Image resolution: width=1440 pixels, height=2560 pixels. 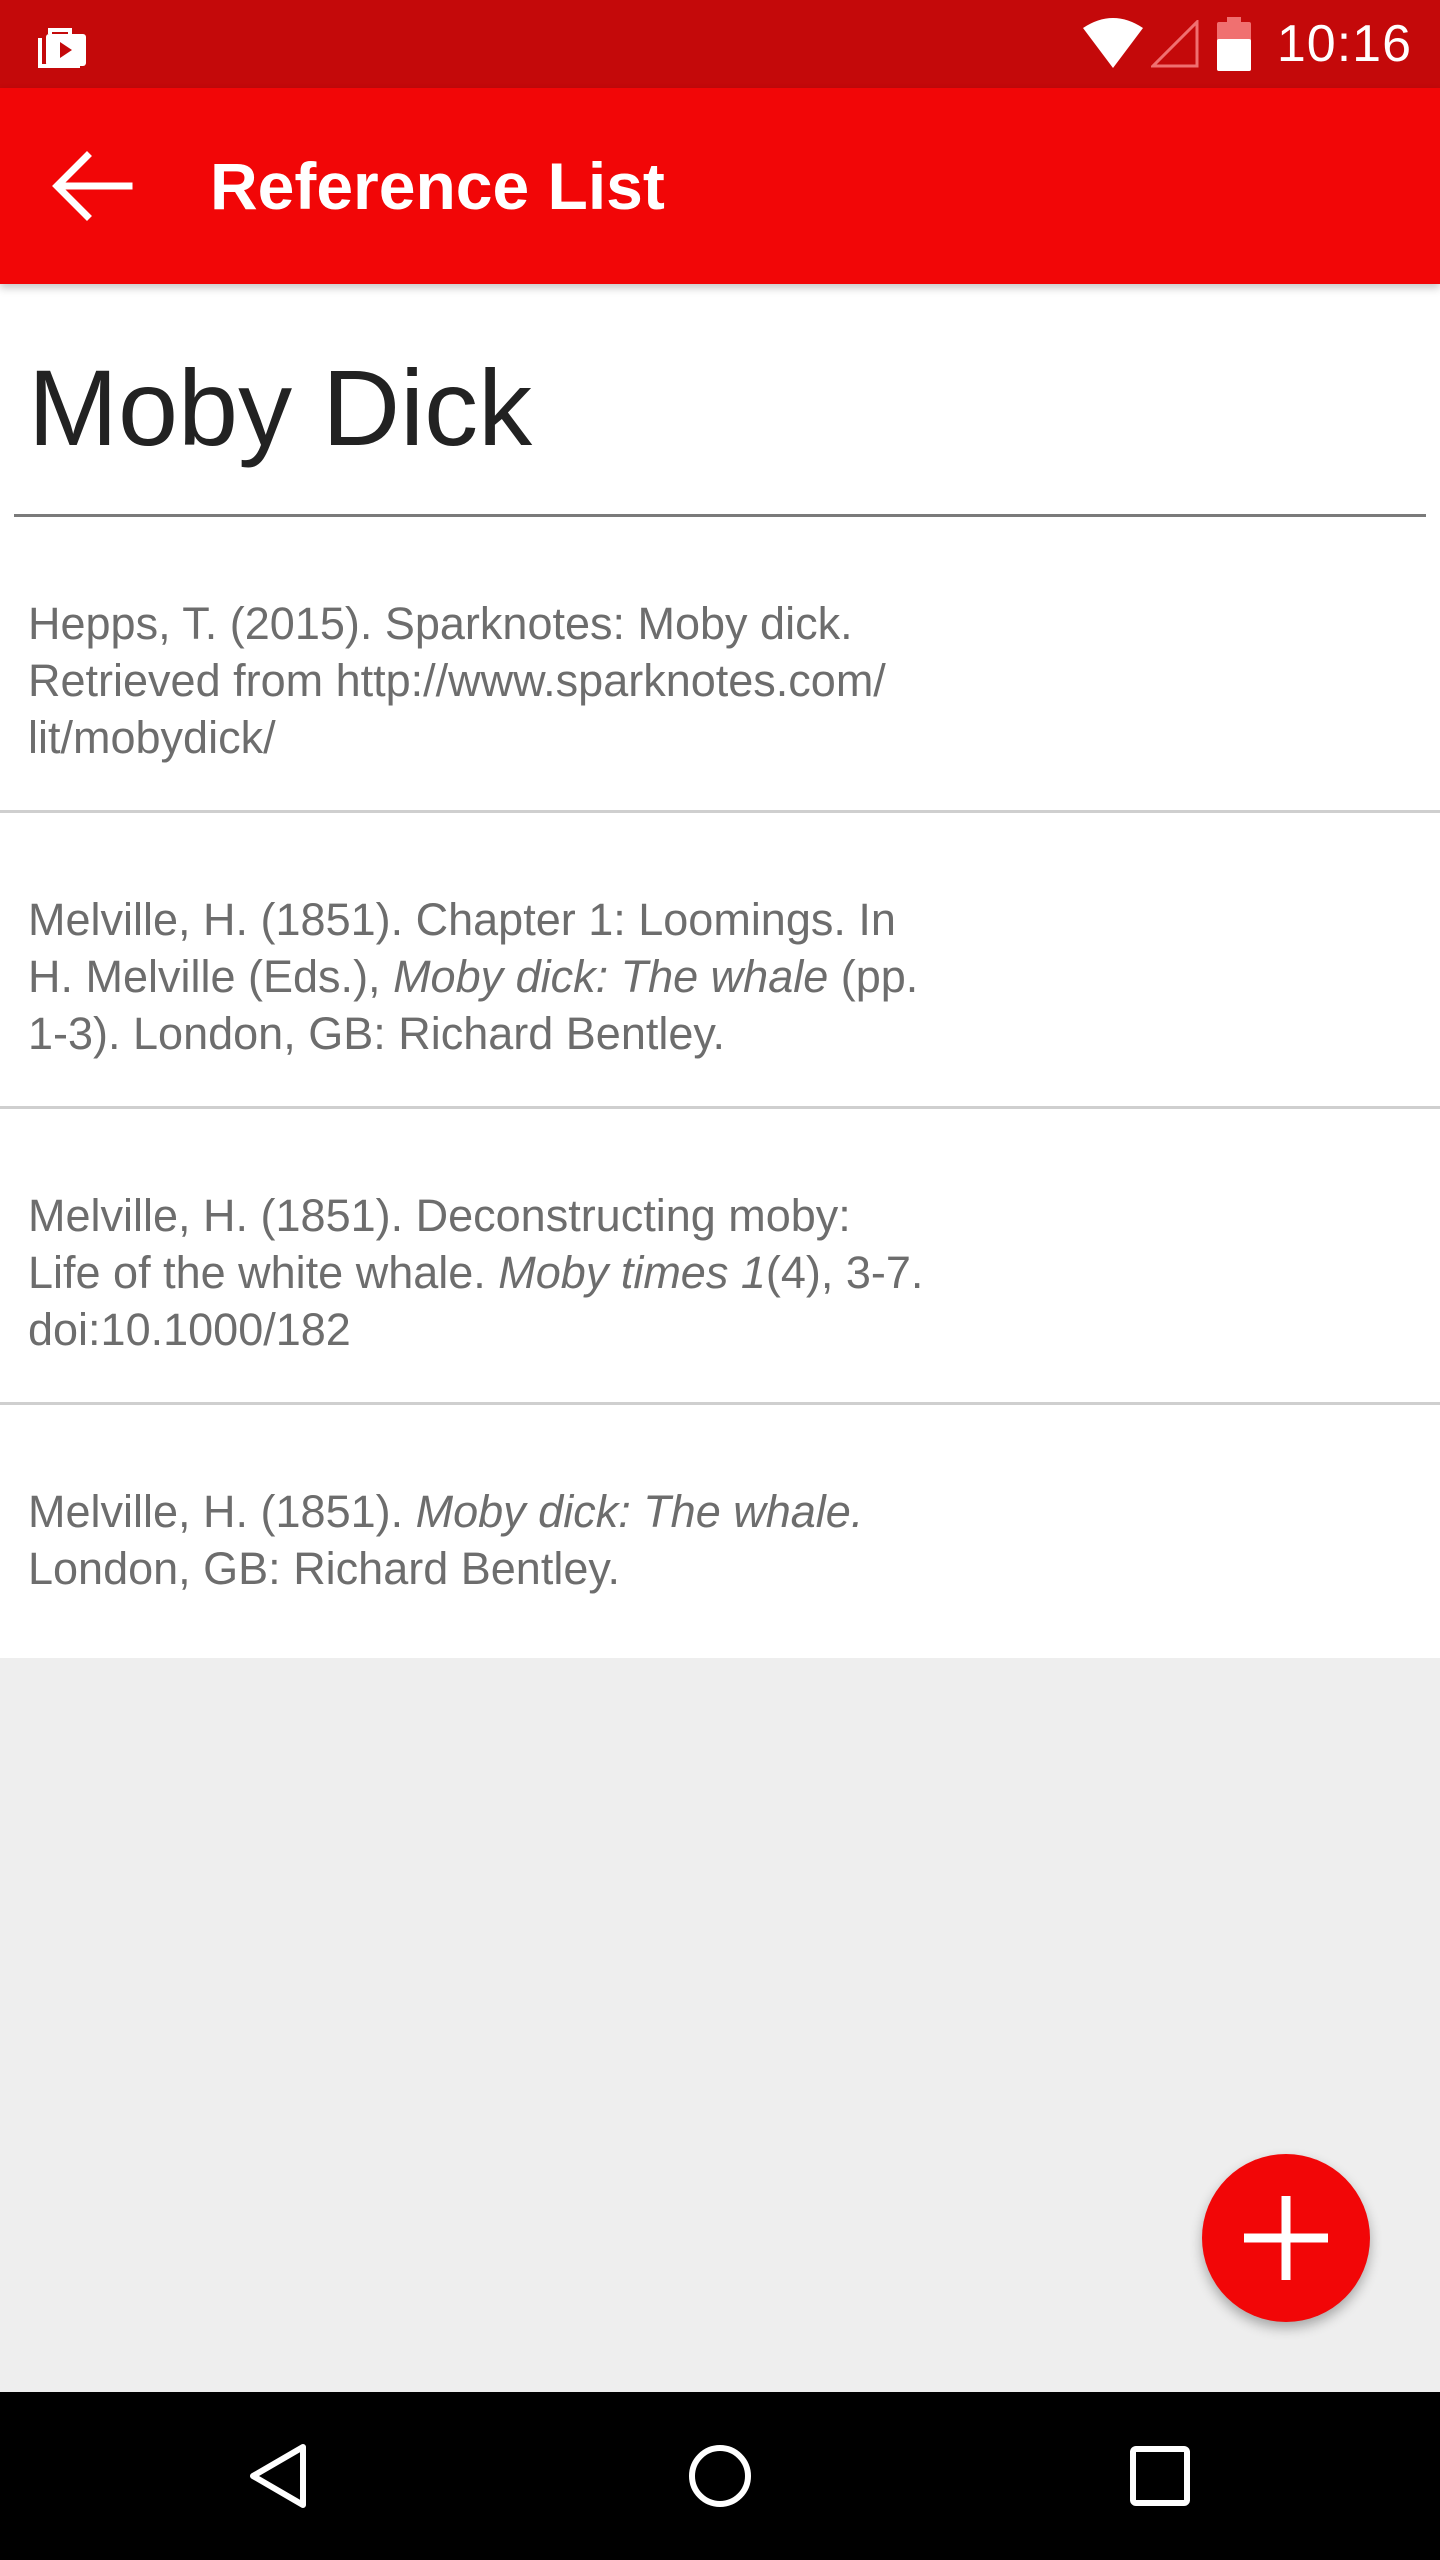 What do you see at coordinates (280, 408) in the screenshot?
I see `document-title: Moby Dick` at bounding box center [280, 408].